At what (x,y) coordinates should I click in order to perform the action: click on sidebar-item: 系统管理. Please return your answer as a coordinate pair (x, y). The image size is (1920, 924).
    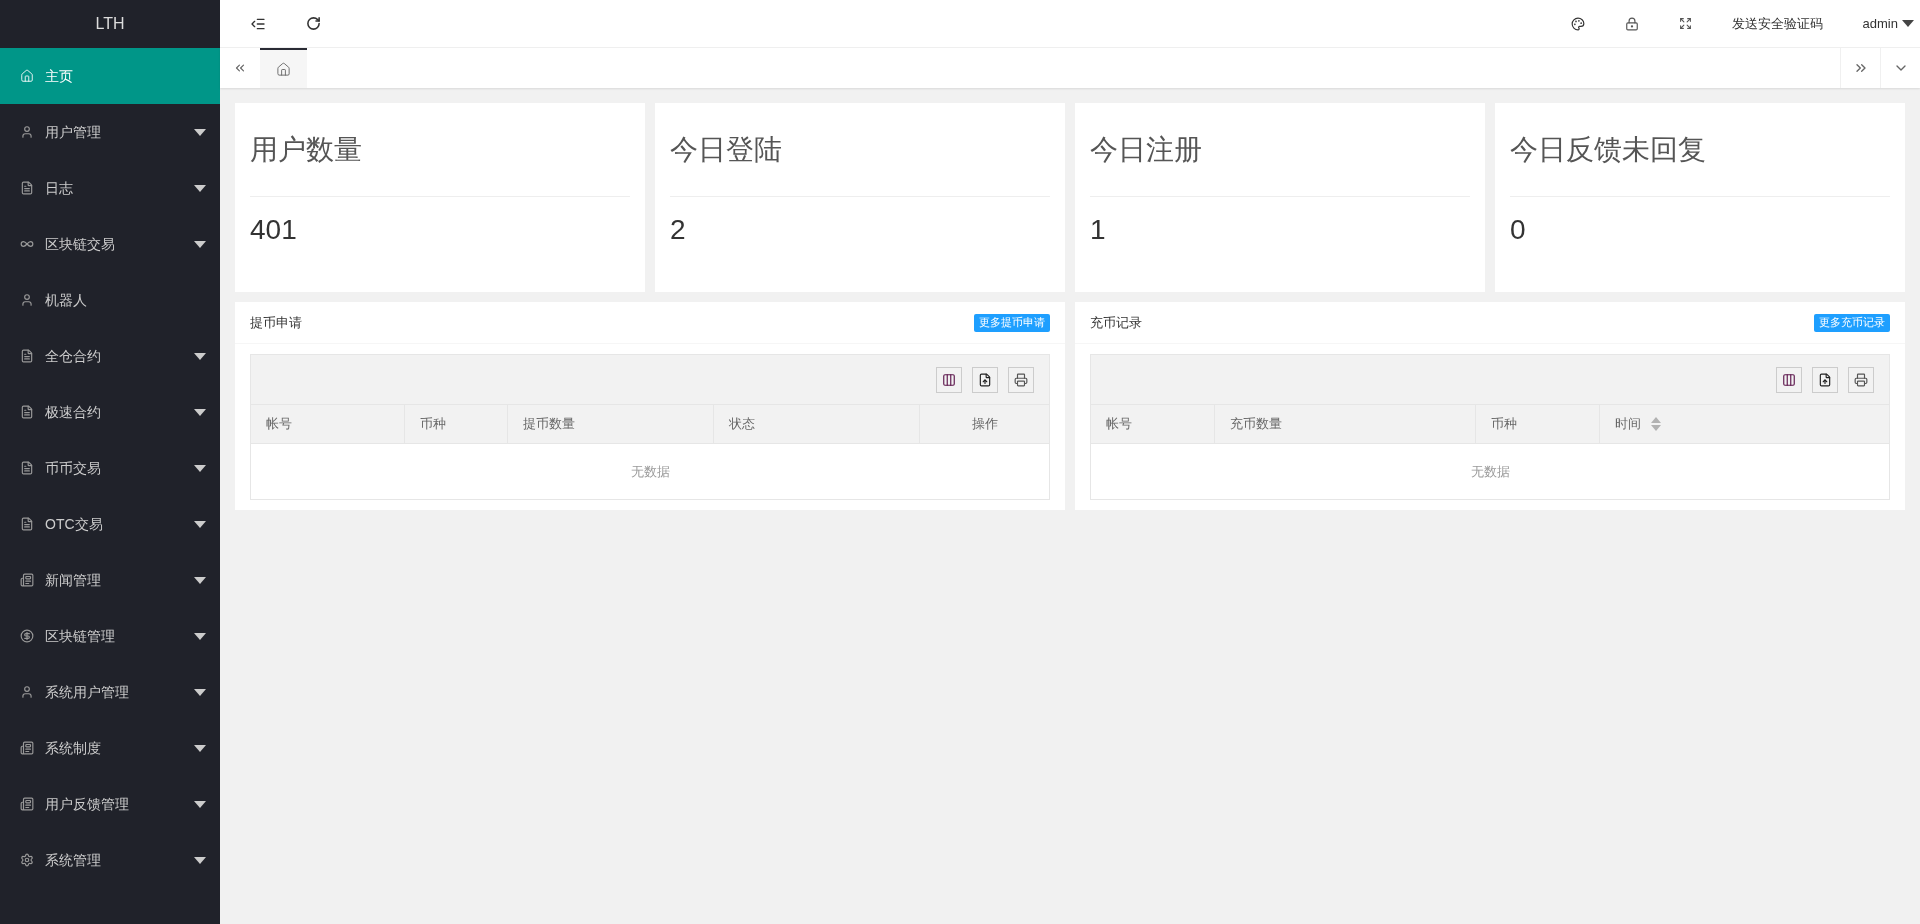
    Looking at the image, I should click on (110, 860).